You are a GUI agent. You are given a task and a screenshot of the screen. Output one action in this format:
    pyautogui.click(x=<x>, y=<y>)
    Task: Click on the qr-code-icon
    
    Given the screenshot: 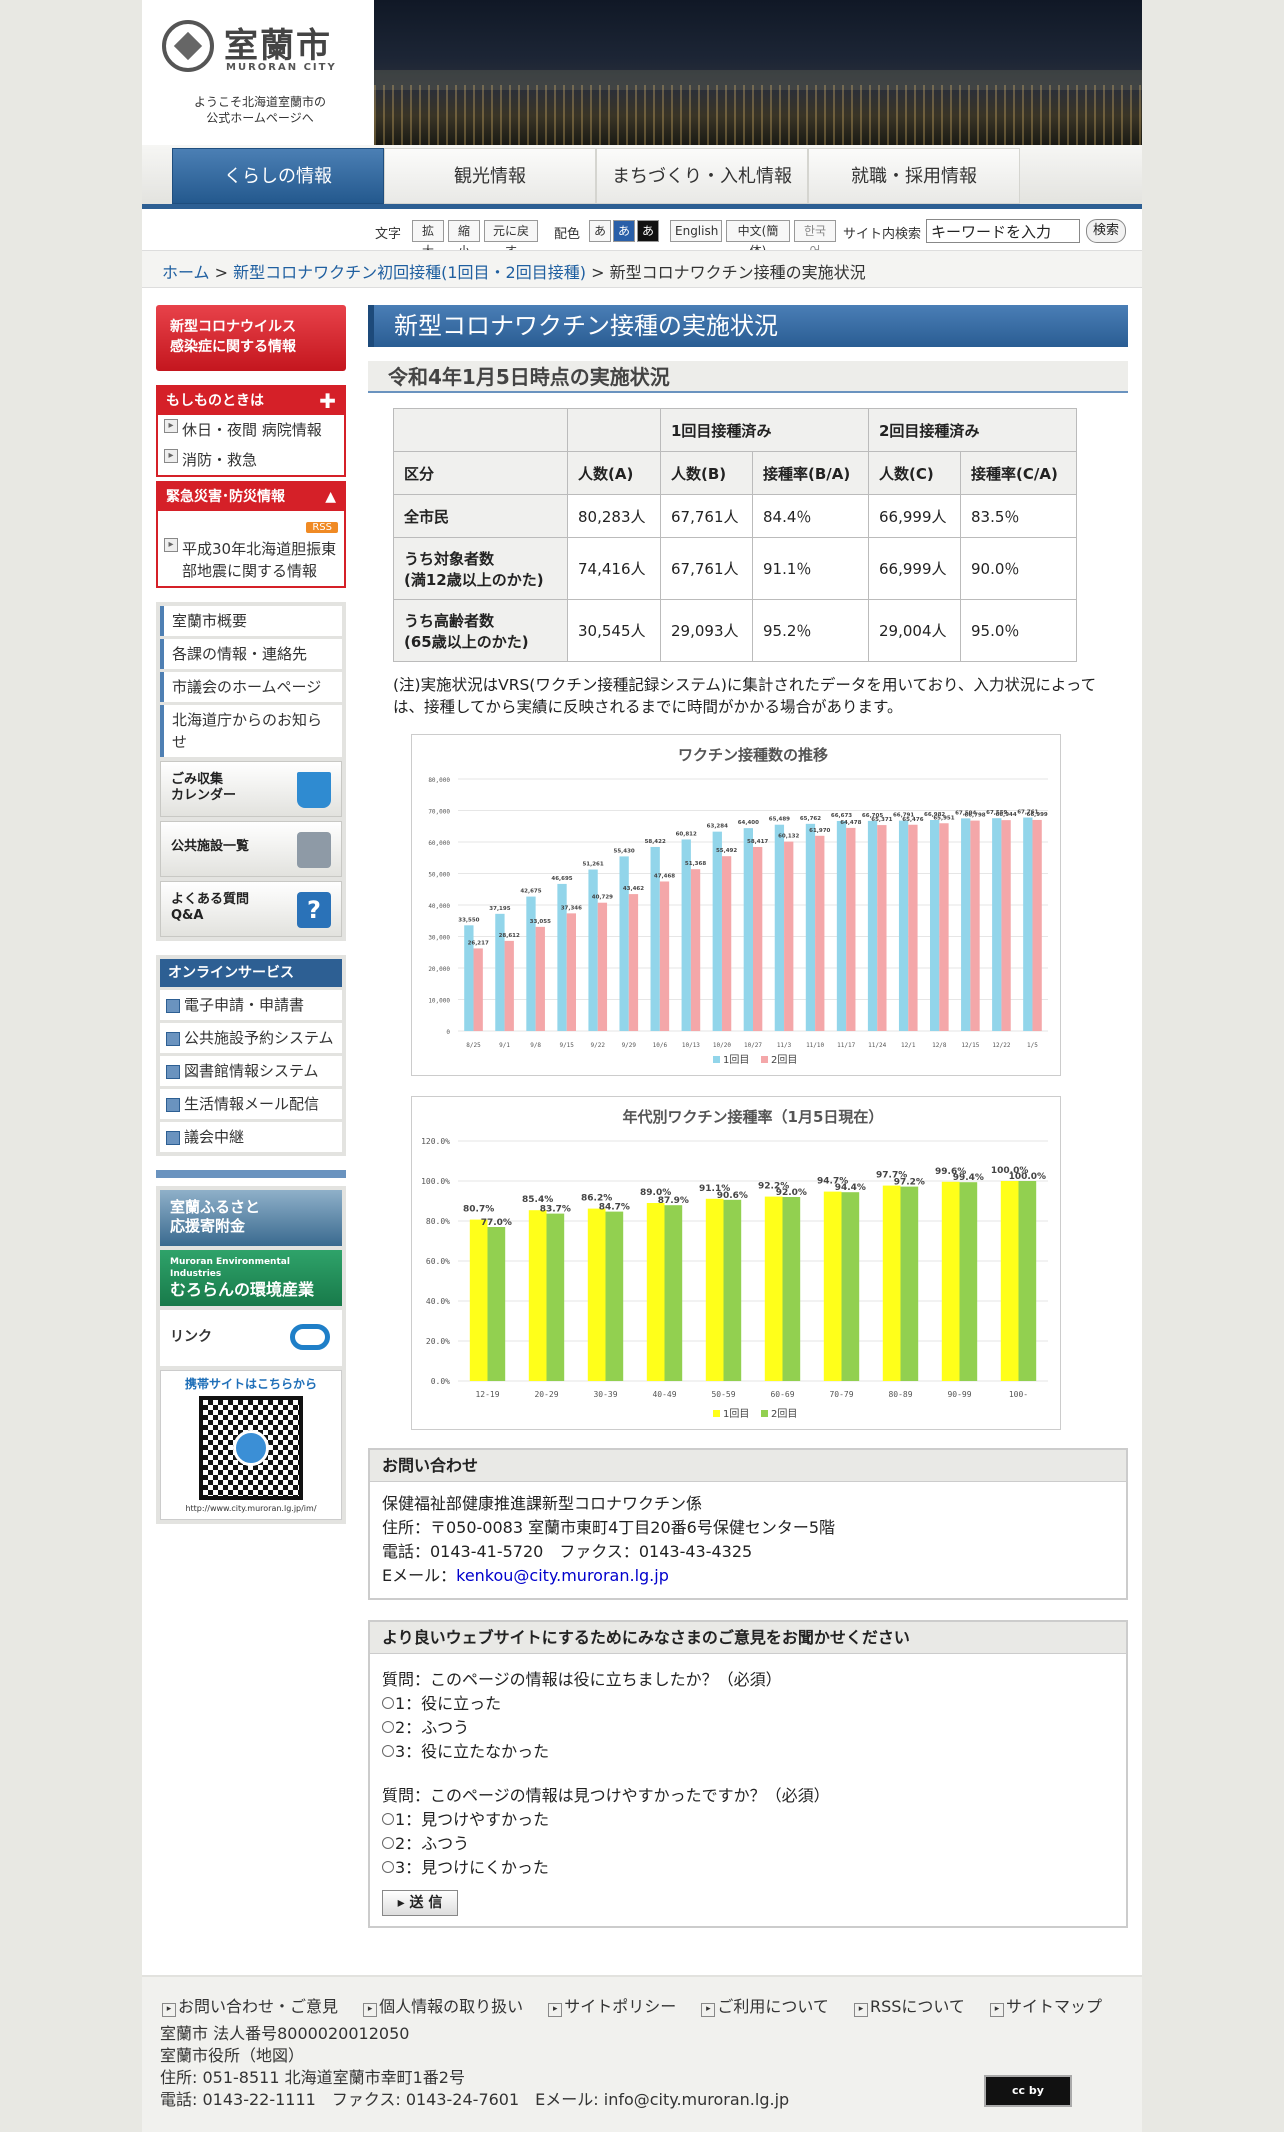 What is the action you would take?
    pyautogui.click(x=251, y=1448)
    